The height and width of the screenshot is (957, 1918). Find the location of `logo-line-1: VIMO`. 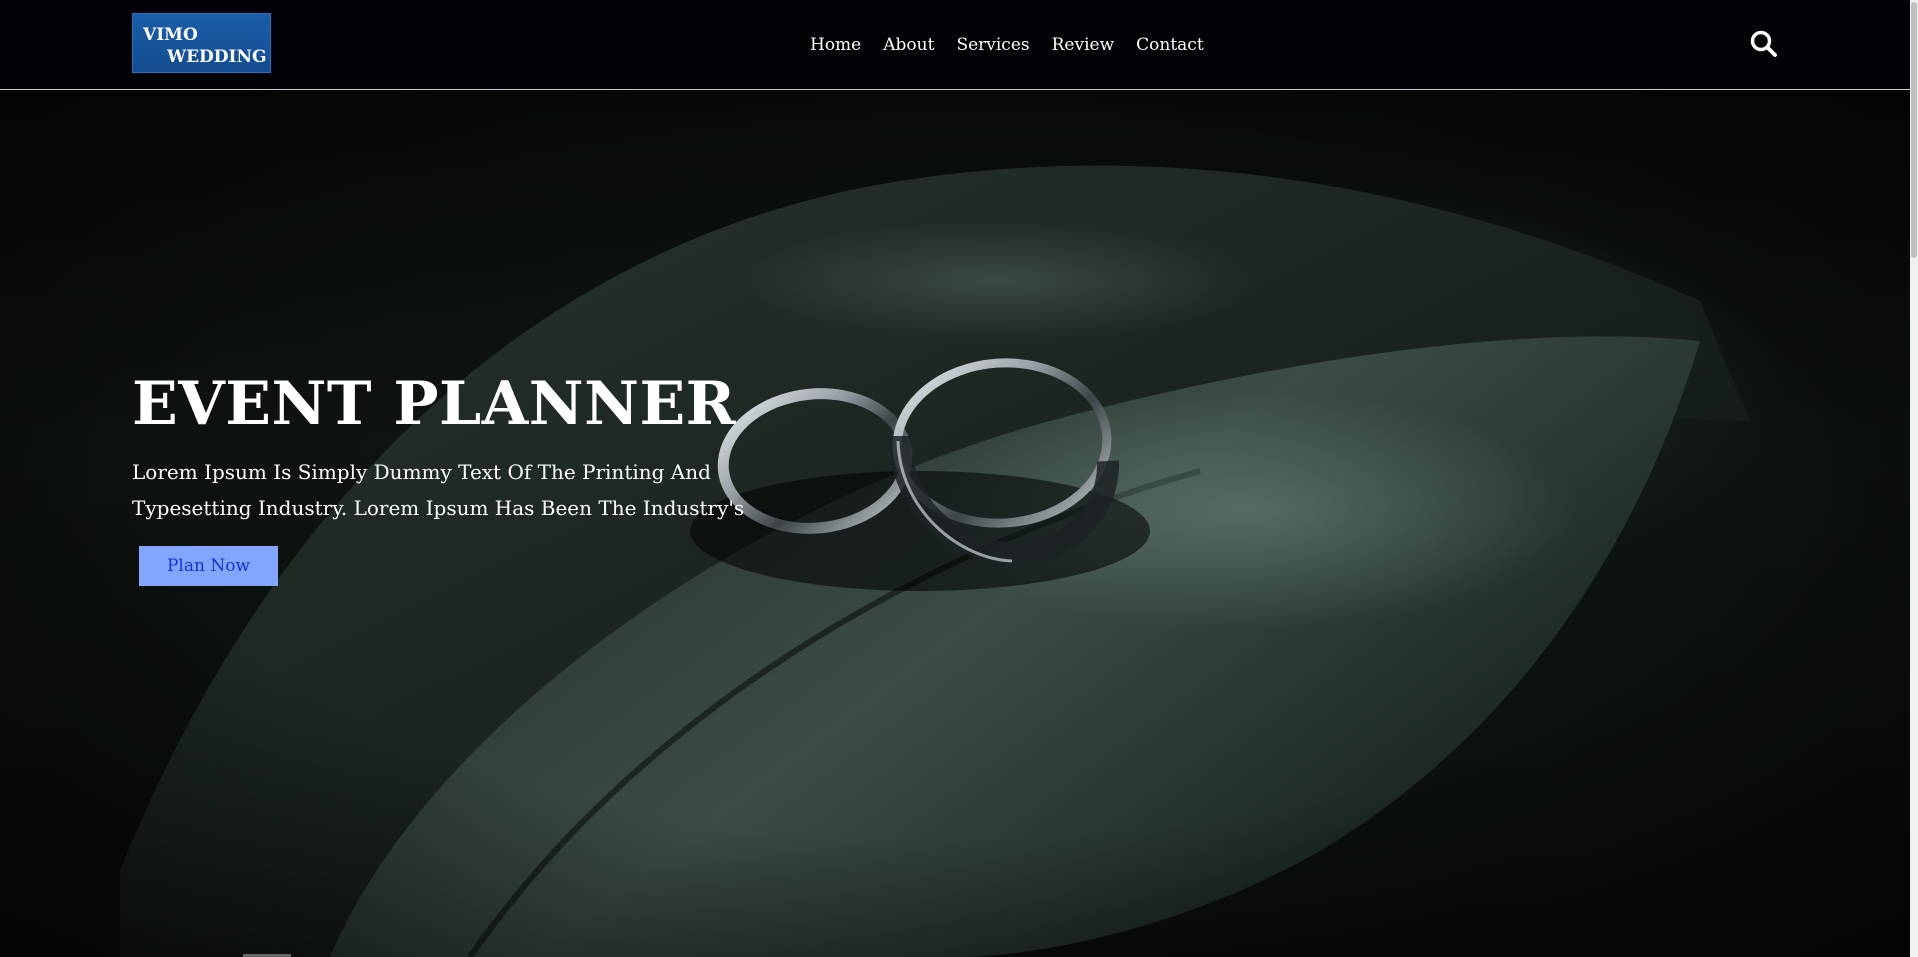

logo-line-1: VIMO is located at coordinates (170, 35).